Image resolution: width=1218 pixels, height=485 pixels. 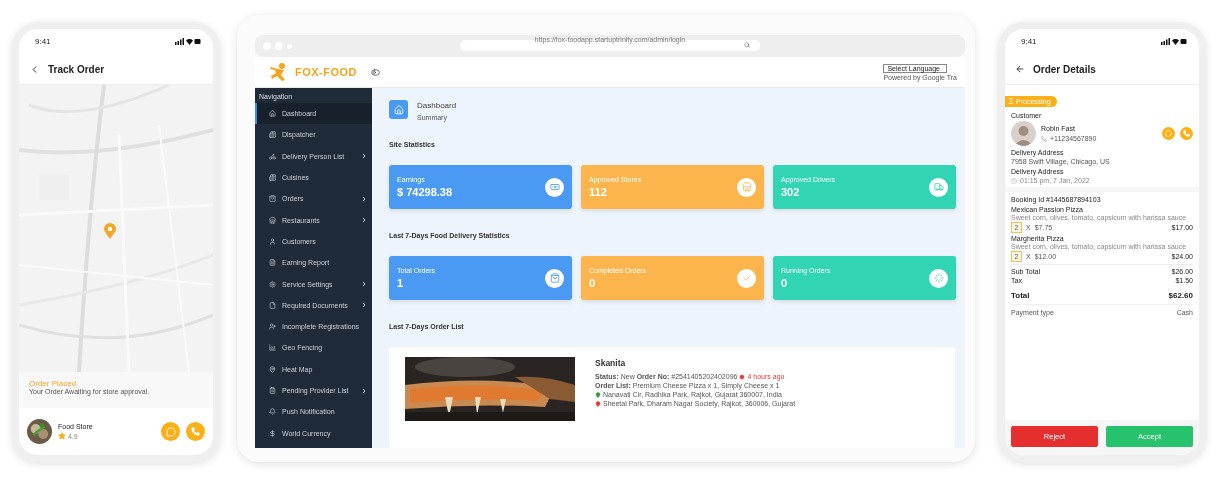 What do you see at coordinates (1023, 133) in the screenshot?
I see `avatar` at bounding box center [1023, 133].